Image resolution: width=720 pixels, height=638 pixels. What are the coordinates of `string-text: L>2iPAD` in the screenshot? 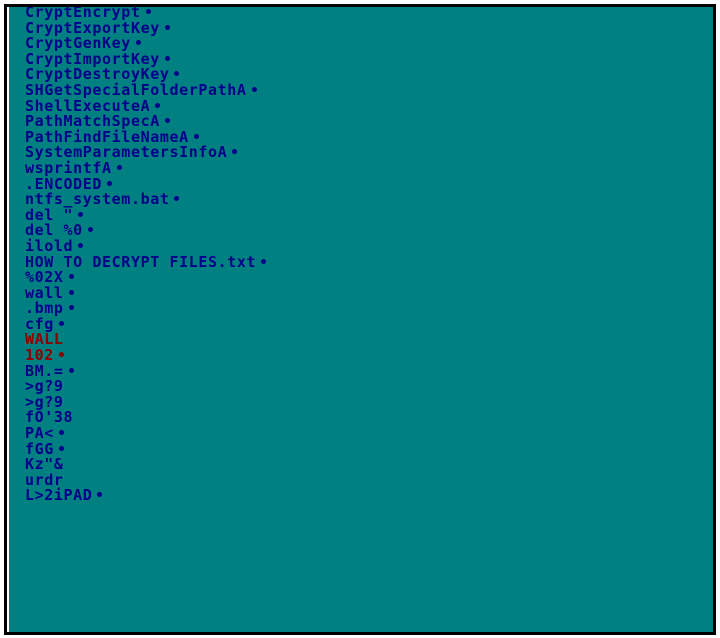 It's located at (59, 495).